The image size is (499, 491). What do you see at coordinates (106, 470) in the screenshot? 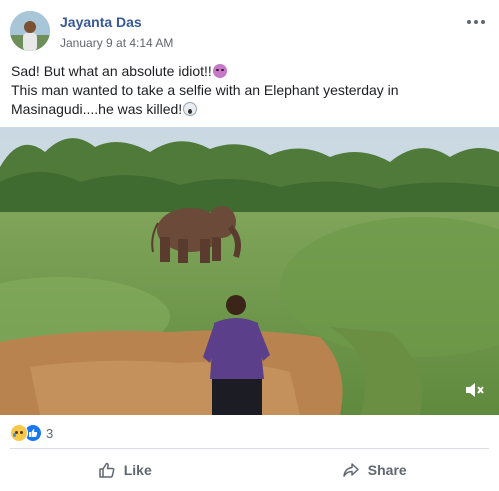
I see `thumbs-up-icon` at bounding box center [106, 470].